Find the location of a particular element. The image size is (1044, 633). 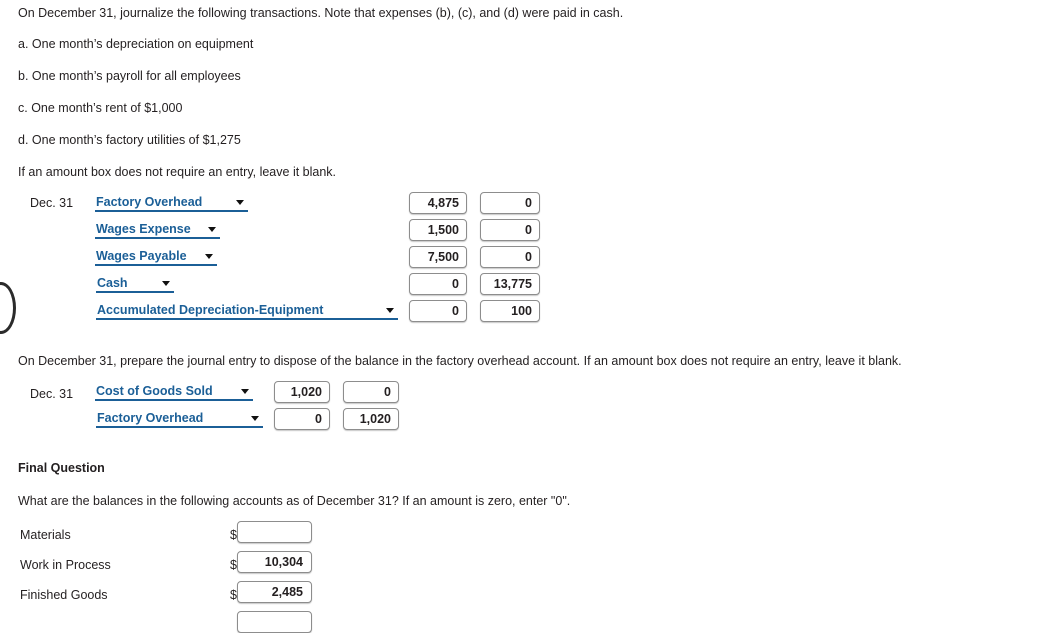

account-select-cost-of-goods-sold: Cost of Goods Sold is located at coordinates (174, 392).